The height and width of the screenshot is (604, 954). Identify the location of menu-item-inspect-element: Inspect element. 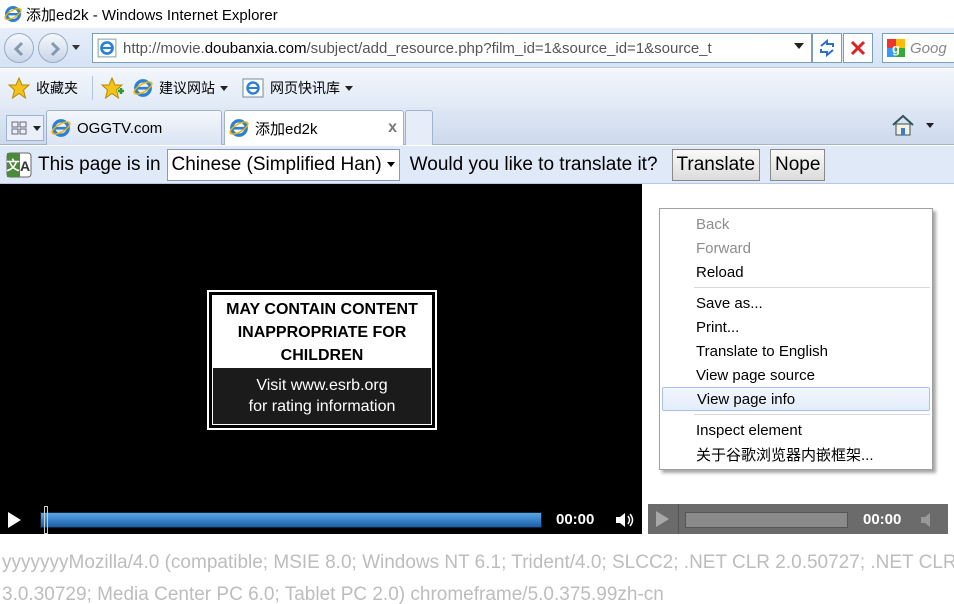
(796, 430).